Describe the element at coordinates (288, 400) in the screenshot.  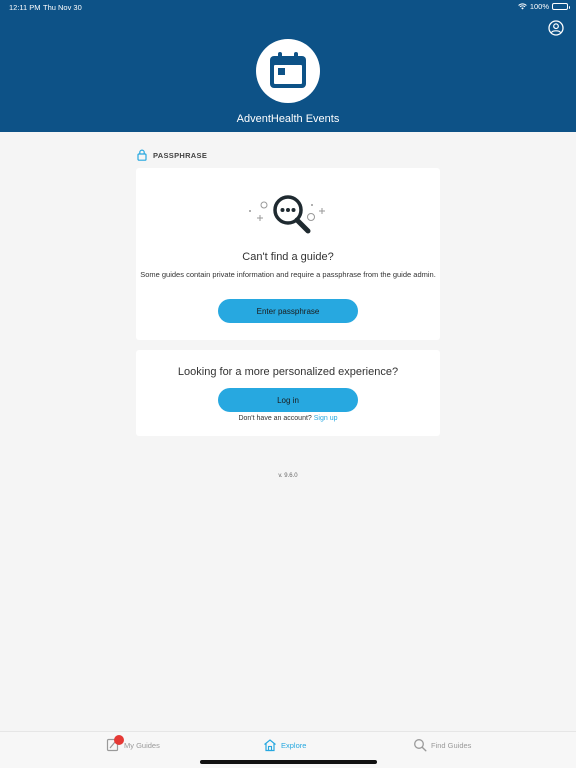
I see `log-in-button: Log in` at that location.